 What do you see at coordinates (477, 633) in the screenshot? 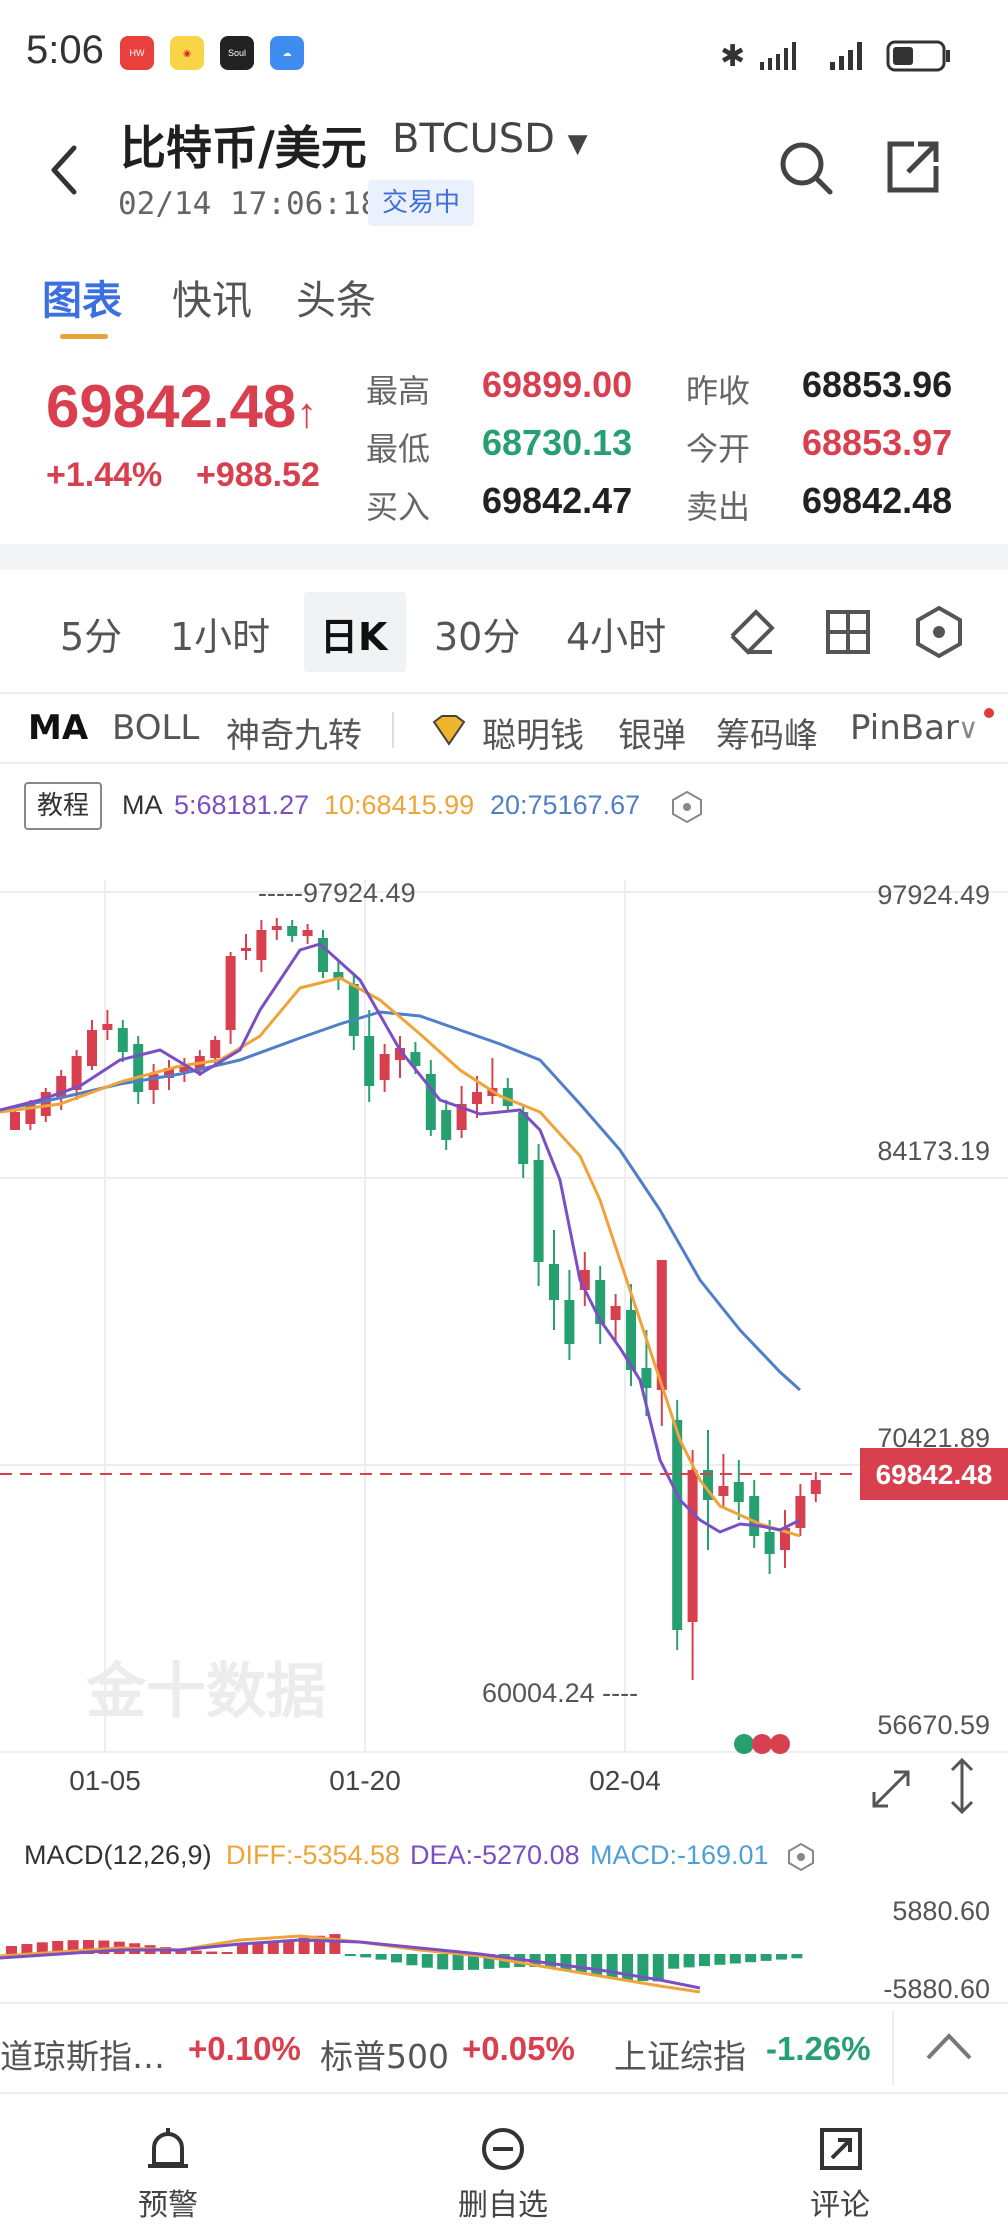
I see `period-30min: 30分` at bounding box center [477, 633].